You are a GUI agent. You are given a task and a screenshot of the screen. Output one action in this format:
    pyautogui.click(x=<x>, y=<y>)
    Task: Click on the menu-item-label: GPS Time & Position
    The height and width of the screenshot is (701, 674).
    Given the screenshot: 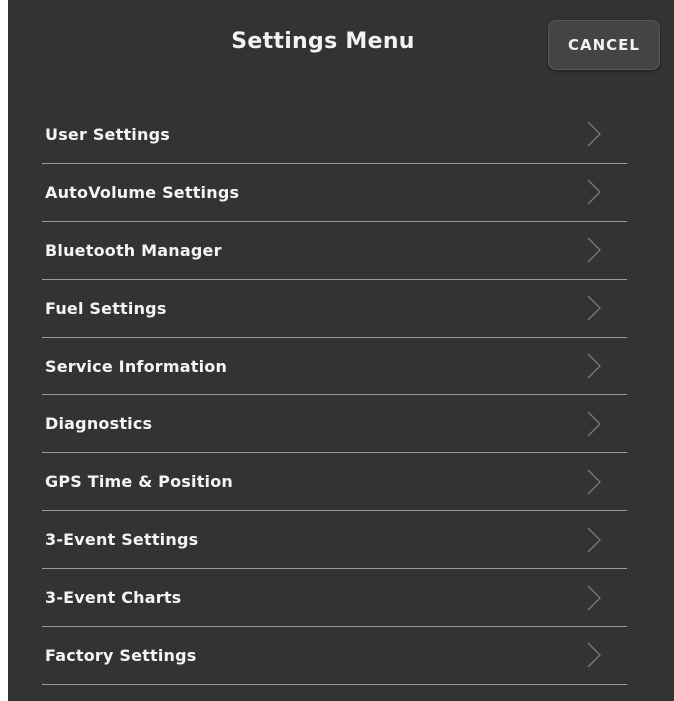 What is the action you would take?
    pyautogui.click(x=139, y=482)
    